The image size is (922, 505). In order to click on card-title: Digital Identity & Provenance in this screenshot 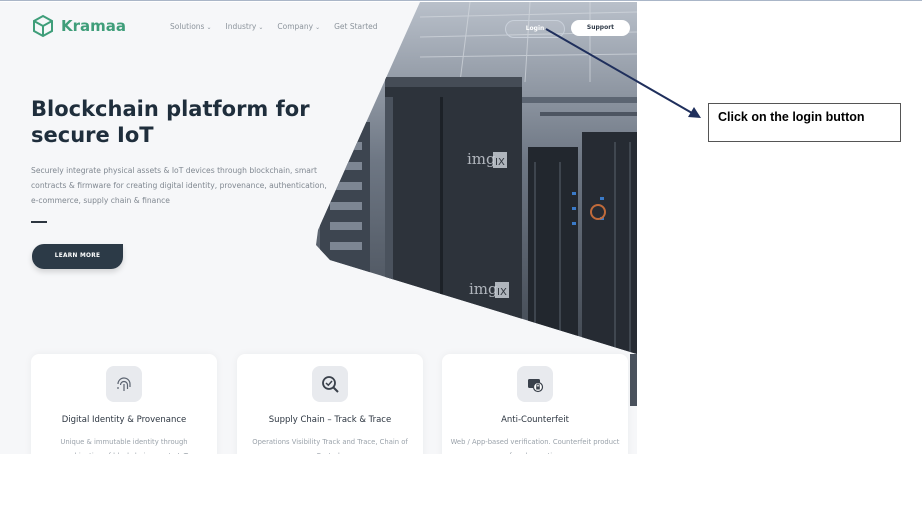, I will do `click(124, 420)`.